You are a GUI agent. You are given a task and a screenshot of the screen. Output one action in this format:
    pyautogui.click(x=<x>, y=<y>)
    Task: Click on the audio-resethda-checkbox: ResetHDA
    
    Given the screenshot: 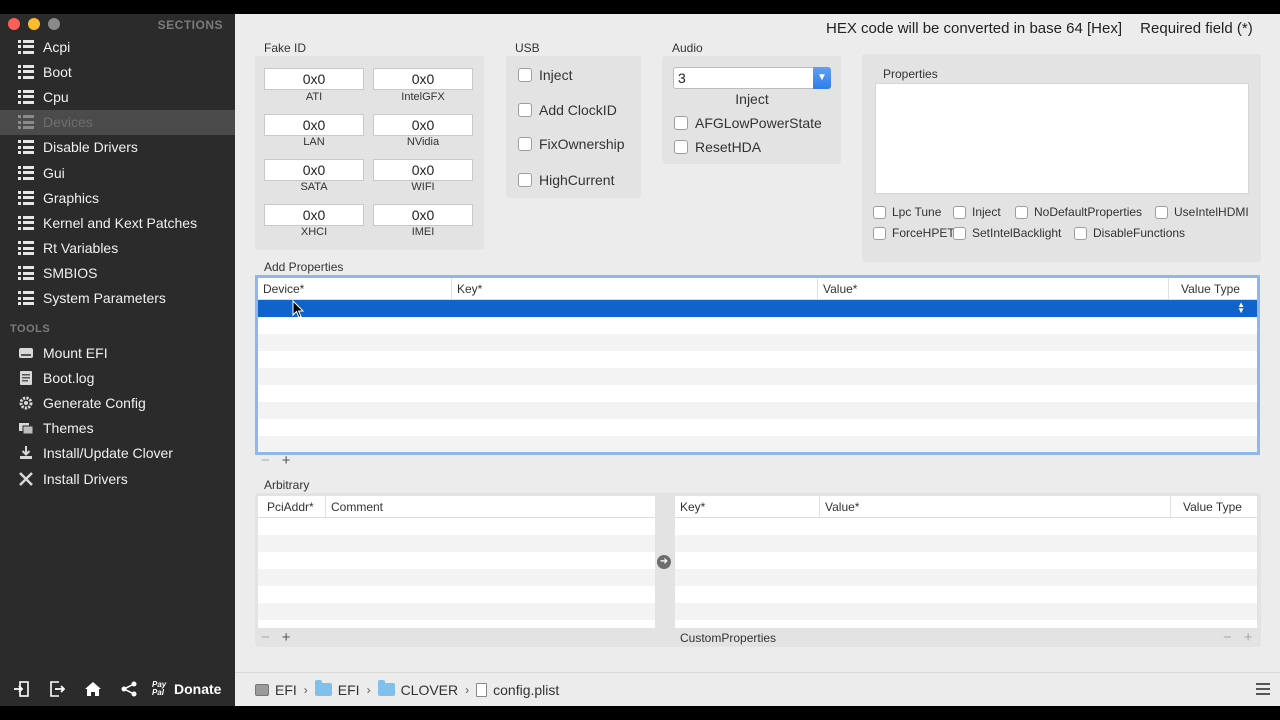 What is the action you would take?
    pyautogui.click(x=717, y=147)
    